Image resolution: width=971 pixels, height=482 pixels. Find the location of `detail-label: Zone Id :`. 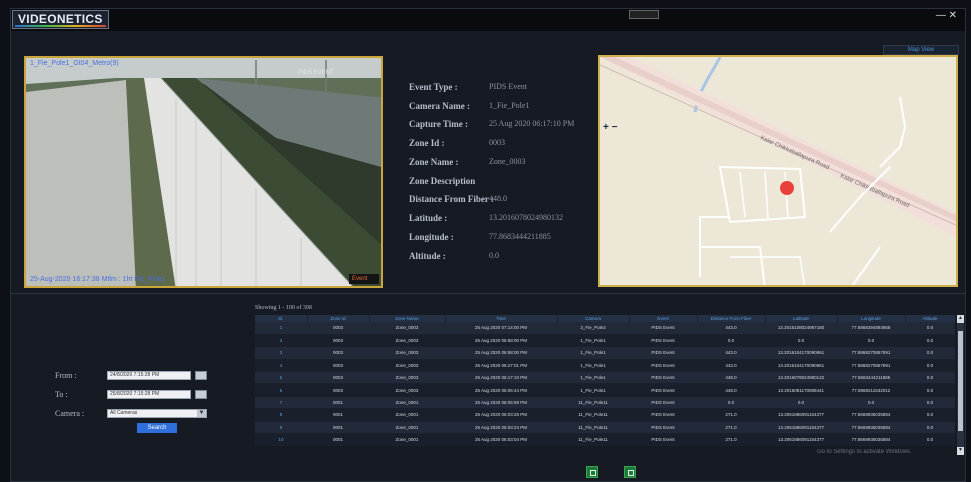

detail-label: Zone Id : is located at coordinates (427, 143).